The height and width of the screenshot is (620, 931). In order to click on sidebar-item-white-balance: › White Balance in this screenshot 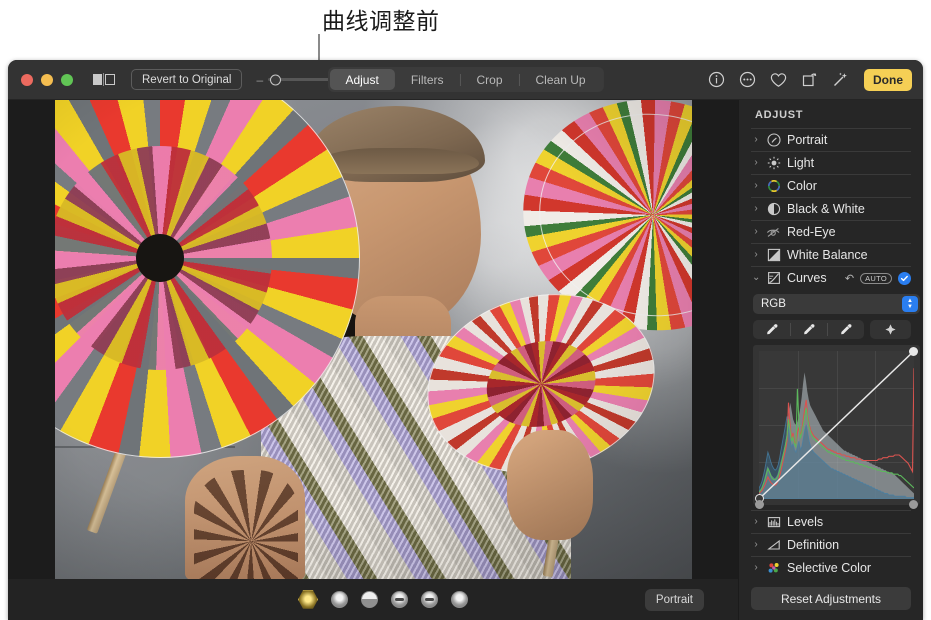, I will do `click(831, 255)`.